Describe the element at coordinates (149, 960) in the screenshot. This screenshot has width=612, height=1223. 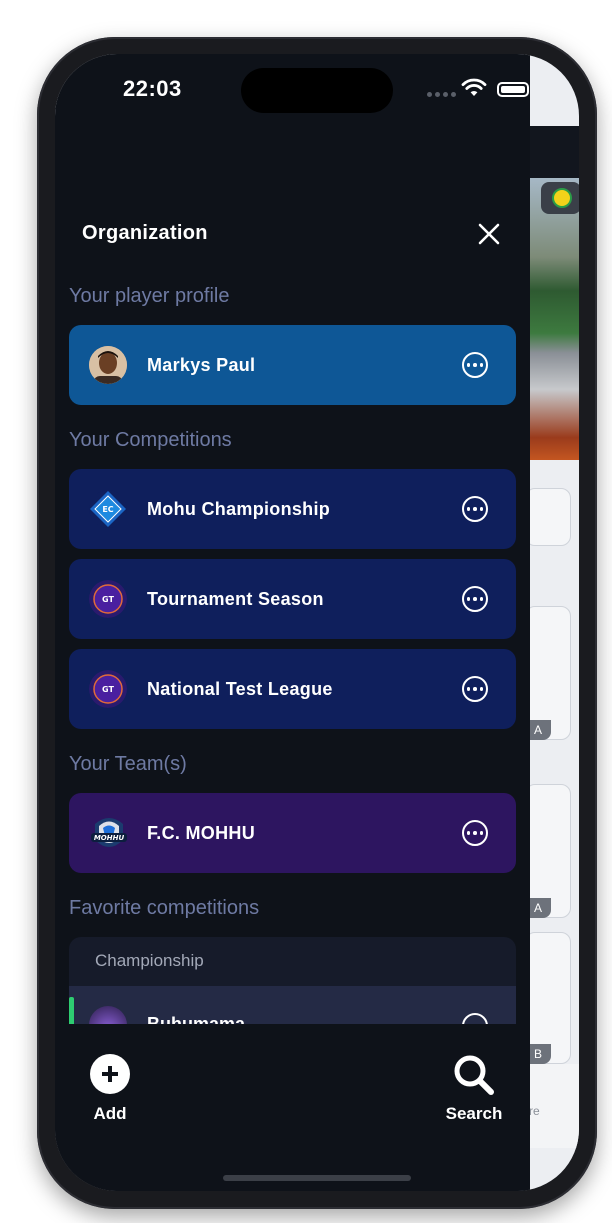
I see `favorite-group-title: Championship` at that location.